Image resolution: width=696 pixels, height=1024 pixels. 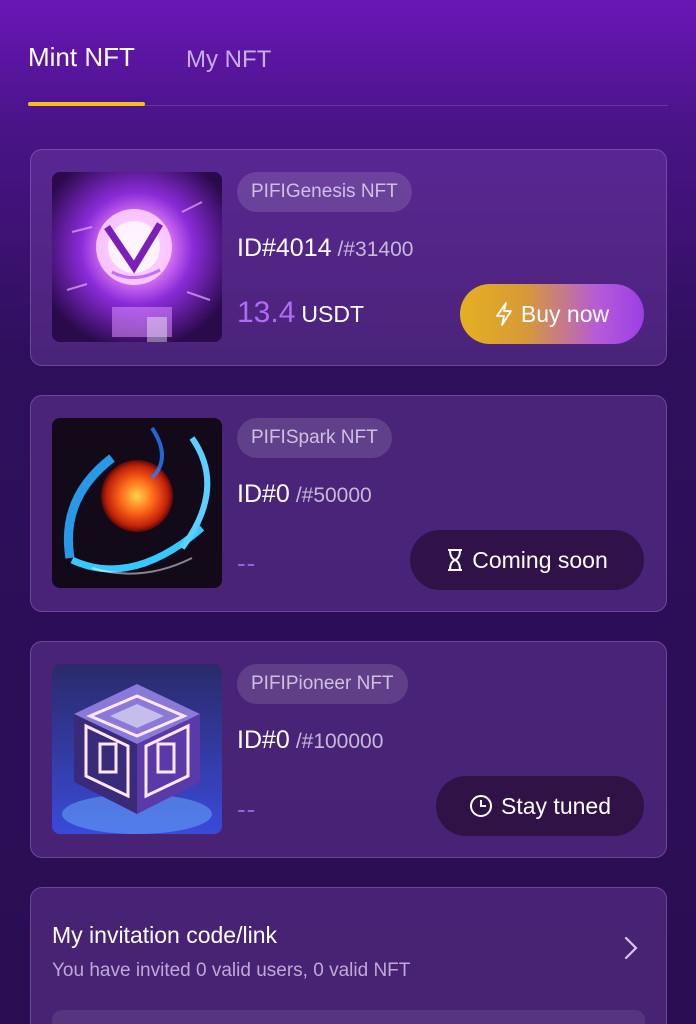 What do you see at coordinates (339, 741) in the screenshot?
I see `nft-total-supply: /#100000` at bounding box center [339, 741].